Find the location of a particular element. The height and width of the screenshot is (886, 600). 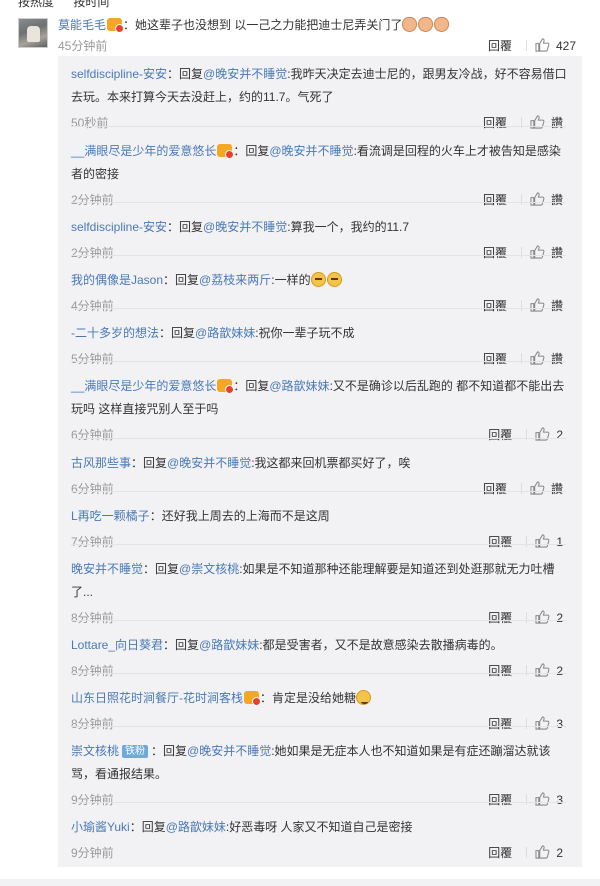

reply-username: Lottare_向日葵君 is located at coordinates (117, 645).